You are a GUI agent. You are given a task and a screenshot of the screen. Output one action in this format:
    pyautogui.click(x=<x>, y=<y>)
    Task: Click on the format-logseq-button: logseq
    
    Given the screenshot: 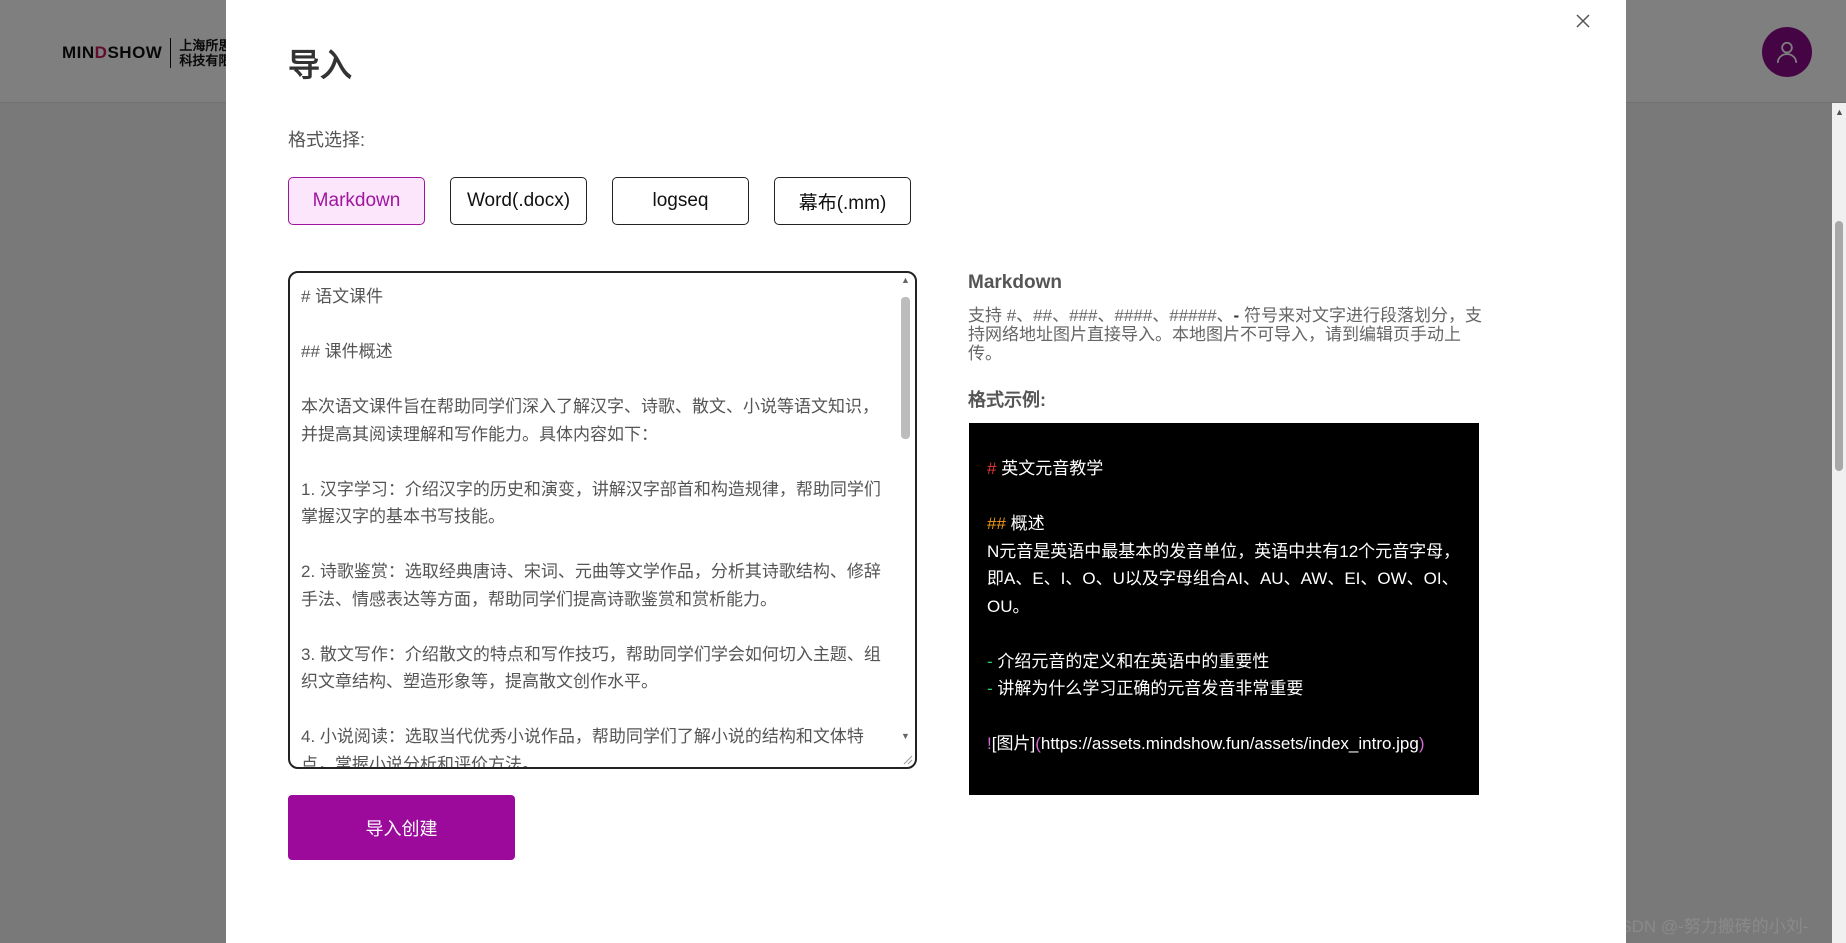 What is the action you would take?
    pyautogui.click(x=680, y=201)
    